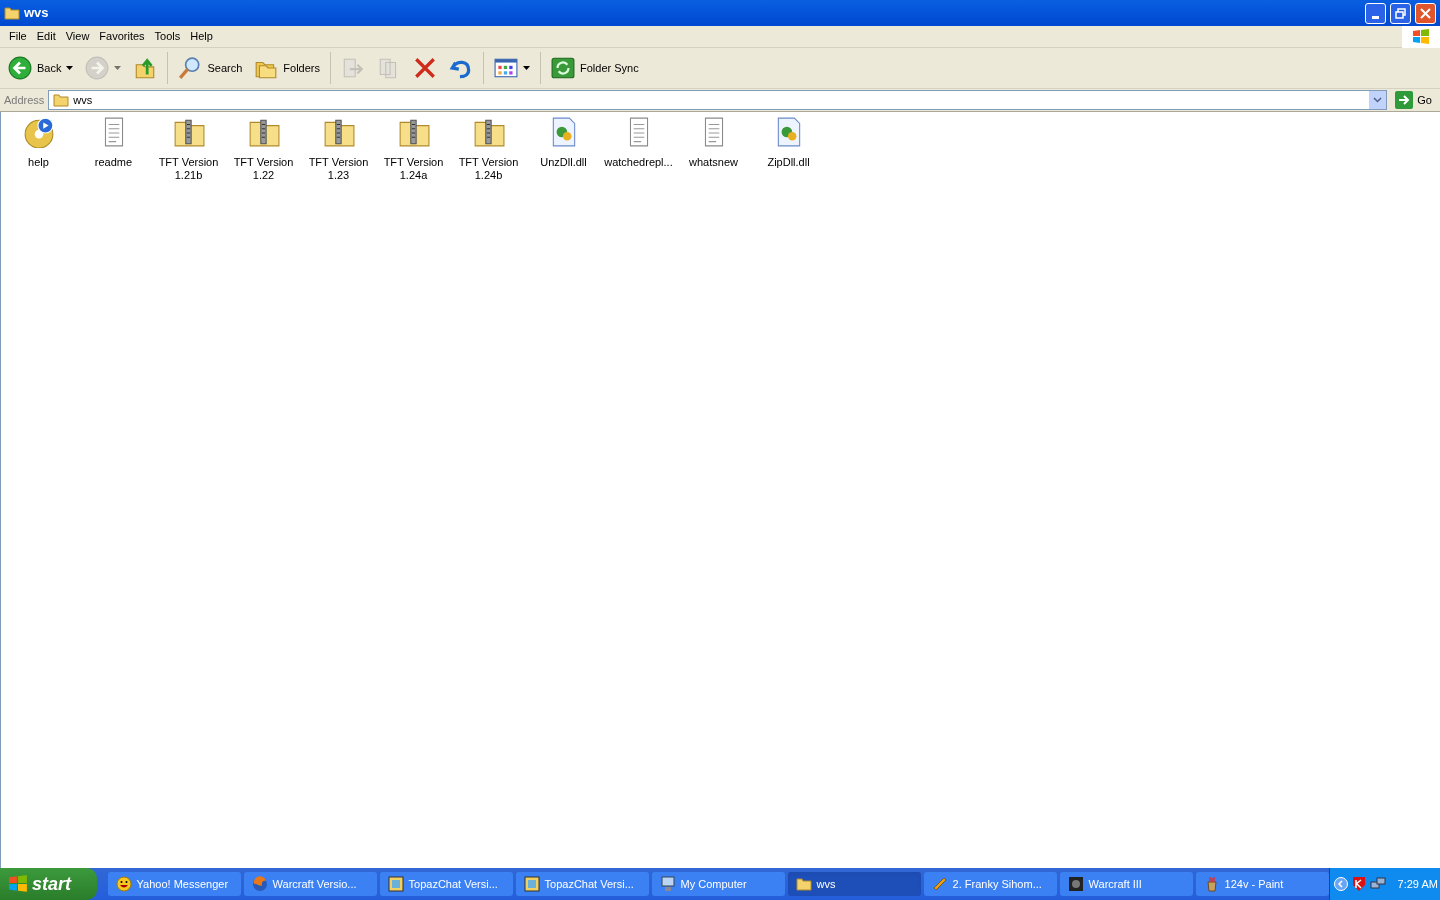 Image resolution: width=1440 pixels, height=900 pixels. Describe the element at coordinates (1358, 884) in the screenshot. I see `shield-icon` at that location.